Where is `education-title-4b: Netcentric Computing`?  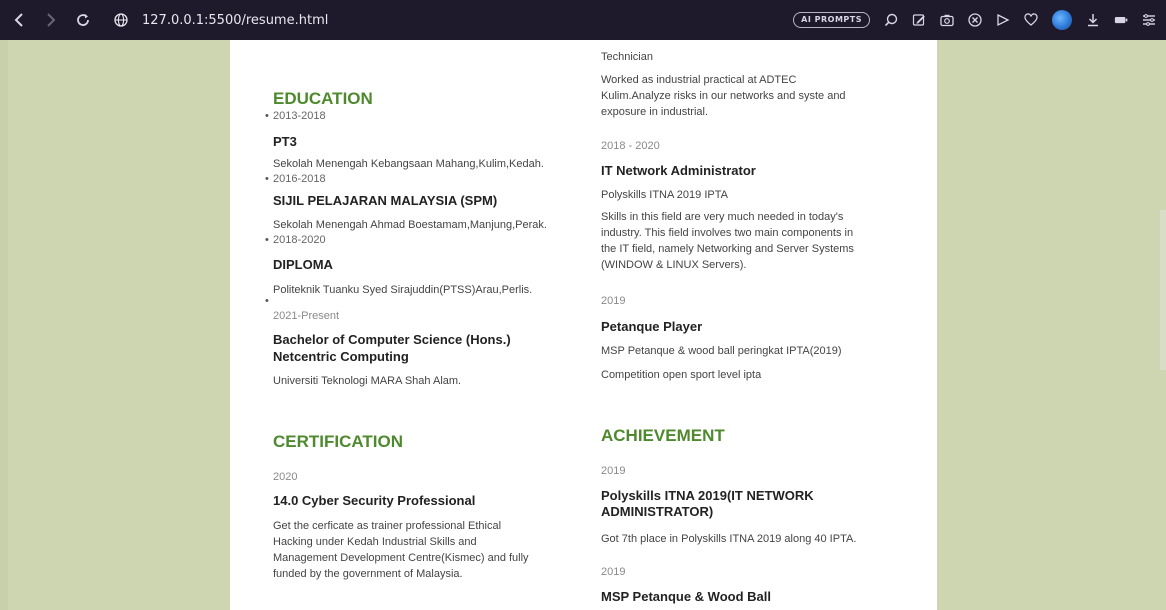
education-title-4b: Netcentric Computing is located at coordinates (341, 356).